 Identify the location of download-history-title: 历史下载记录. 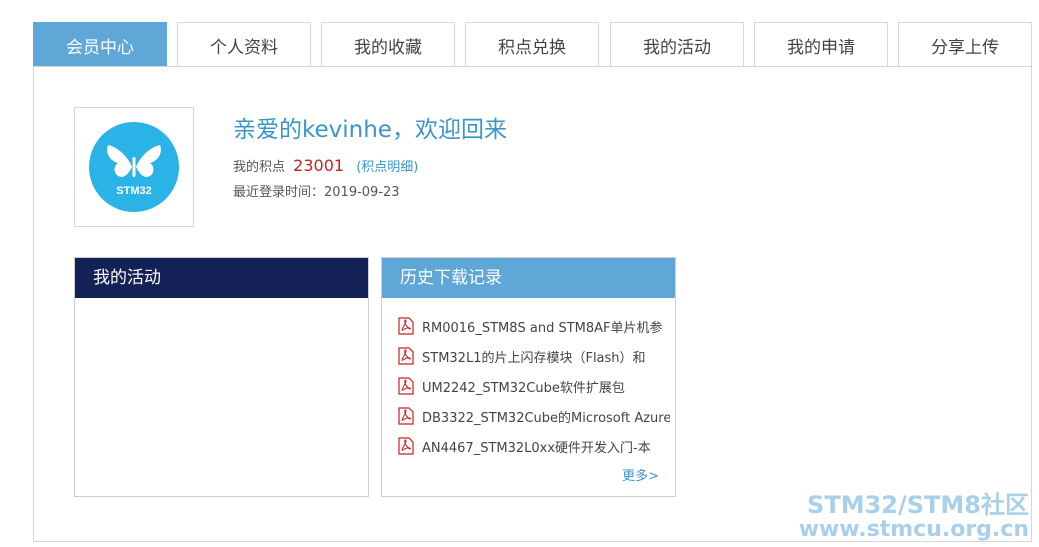
(528, 278).